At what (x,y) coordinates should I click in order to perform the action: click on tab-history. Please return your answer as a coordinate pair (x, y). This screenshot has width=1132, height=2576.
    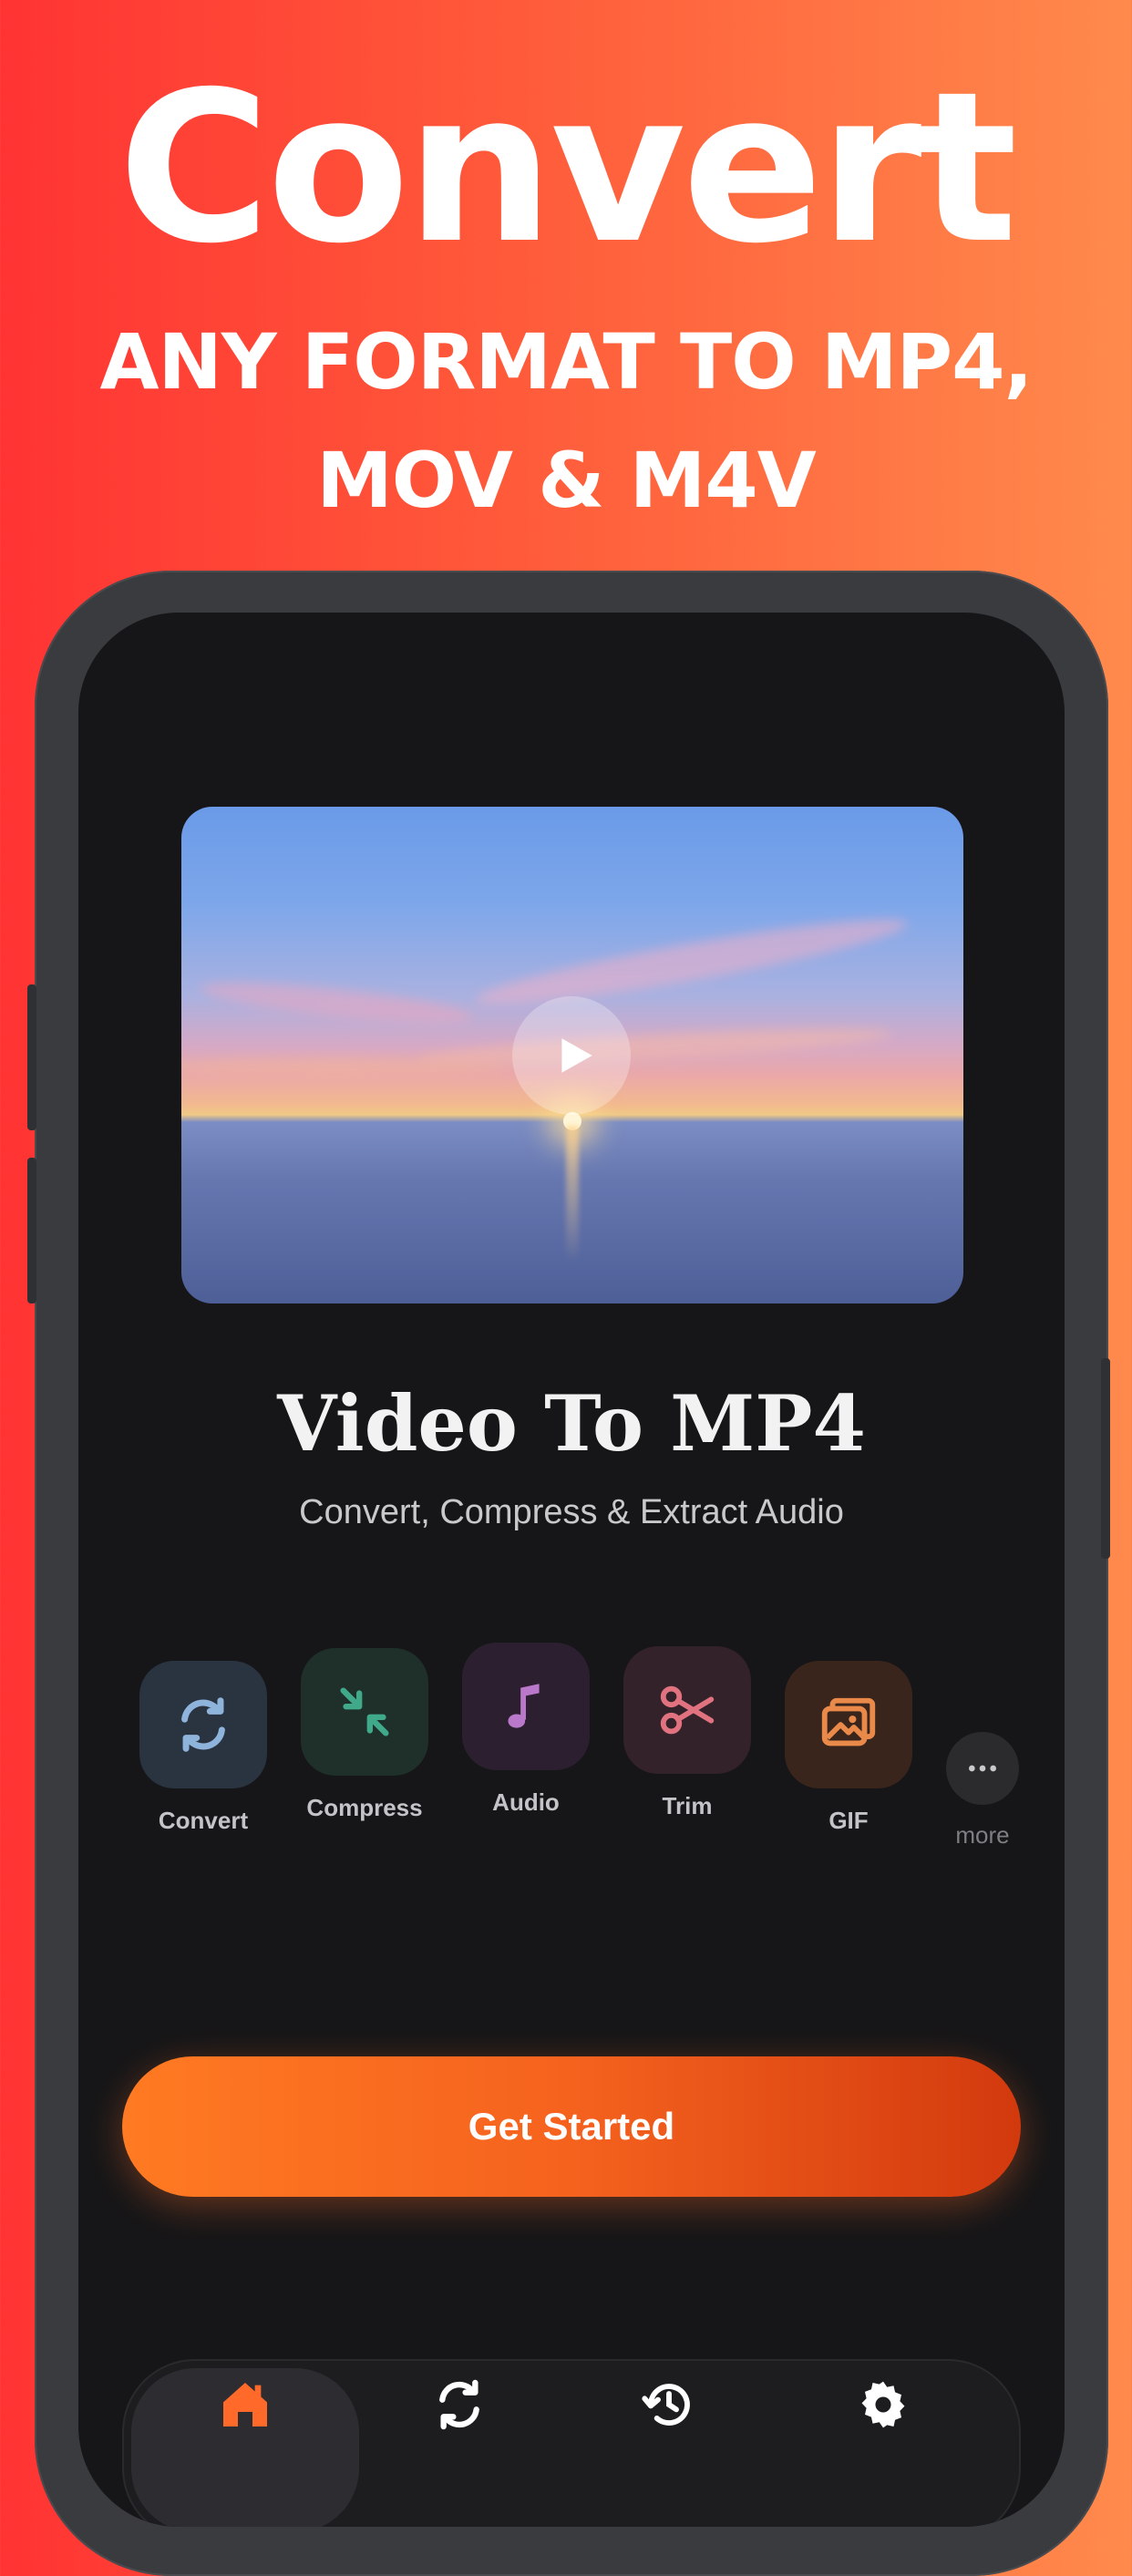
    Looking at the image, I should click on (669, 2404).